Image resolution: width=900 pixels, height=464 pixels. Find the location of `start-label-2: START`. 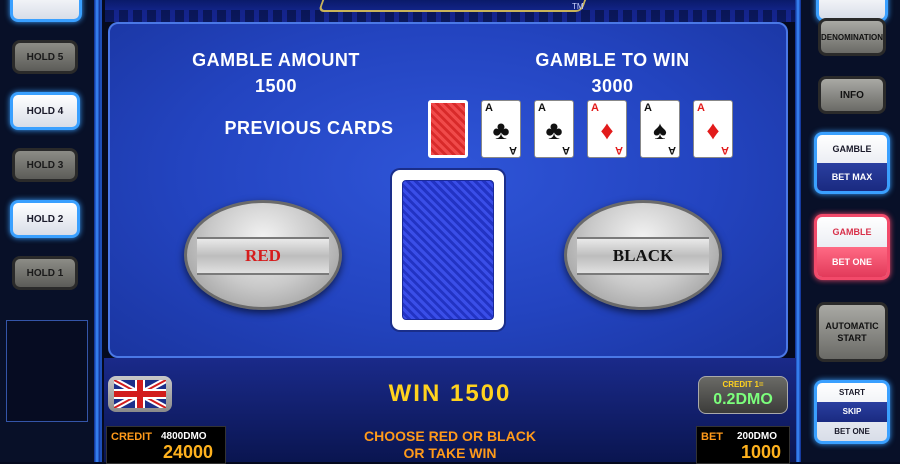

start-label-2: START is located at coordinates (852, 393).